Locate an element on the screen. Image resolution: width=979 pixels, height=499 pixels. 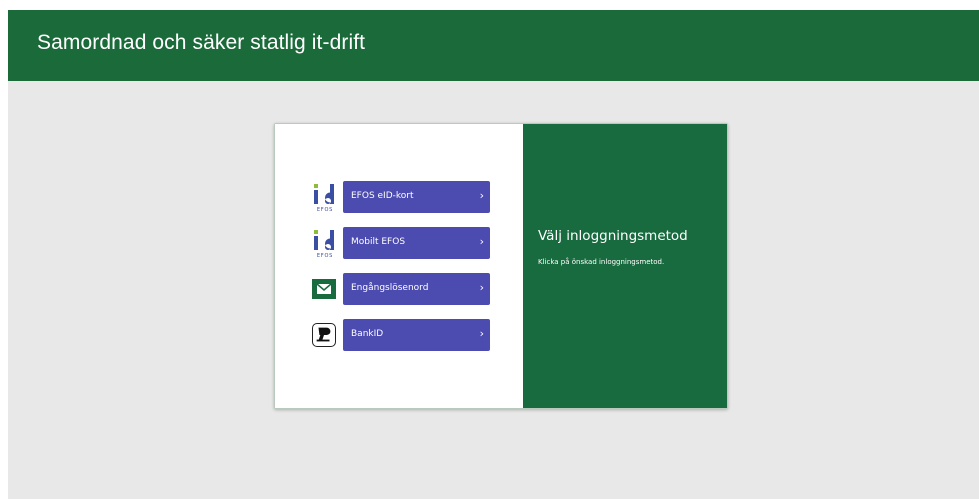
method-label: Mobilt EFOS is located at coordinates (378, 242).